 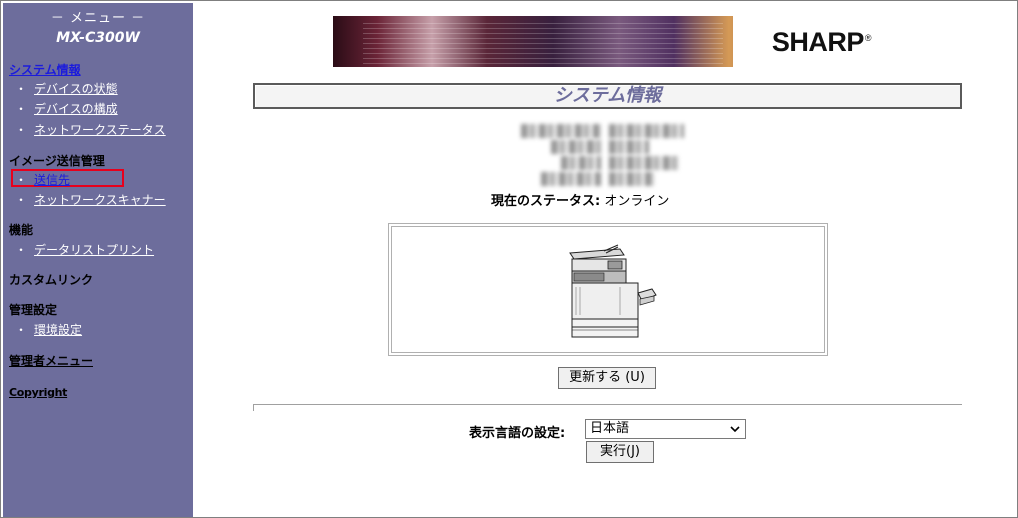 I want to click on sidebar-item-device-config: ・デバイスの構成, so click(x=66, y=108).